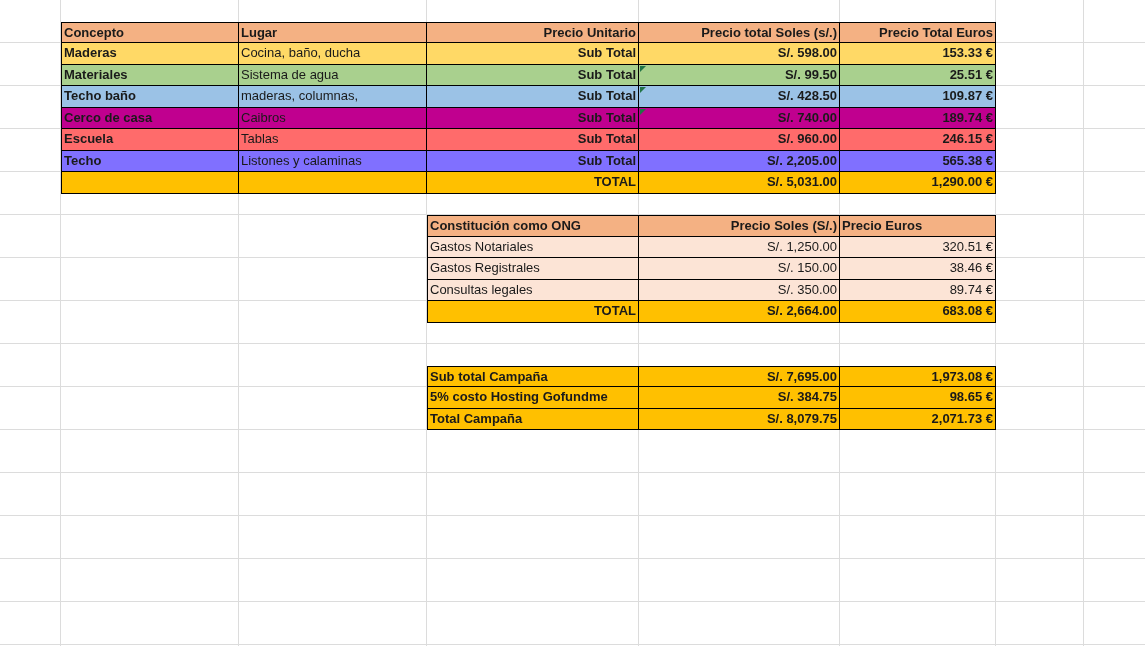 The image size is (1145, 646). I want to click on column-header: Concepto, so click(150, 32).